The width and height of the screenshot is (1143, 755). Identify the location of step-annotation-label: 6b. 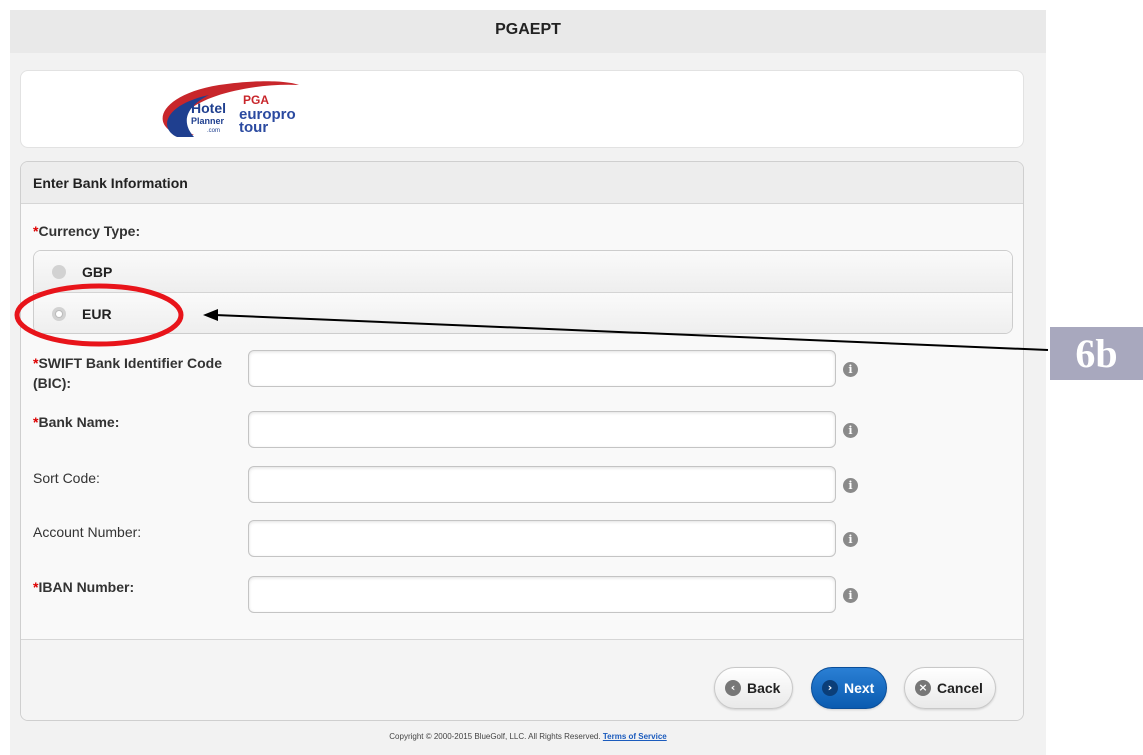
(1096, 353).